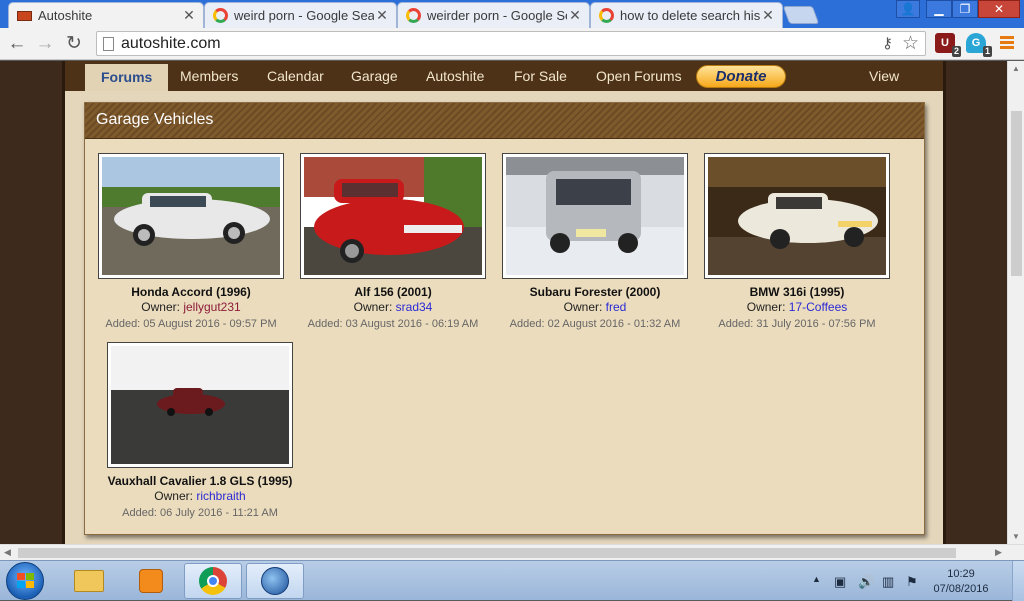 Image resolution: width=1024 pixels, height=601 pixels. I want to click on owner-link: fred, so click(616, 307).